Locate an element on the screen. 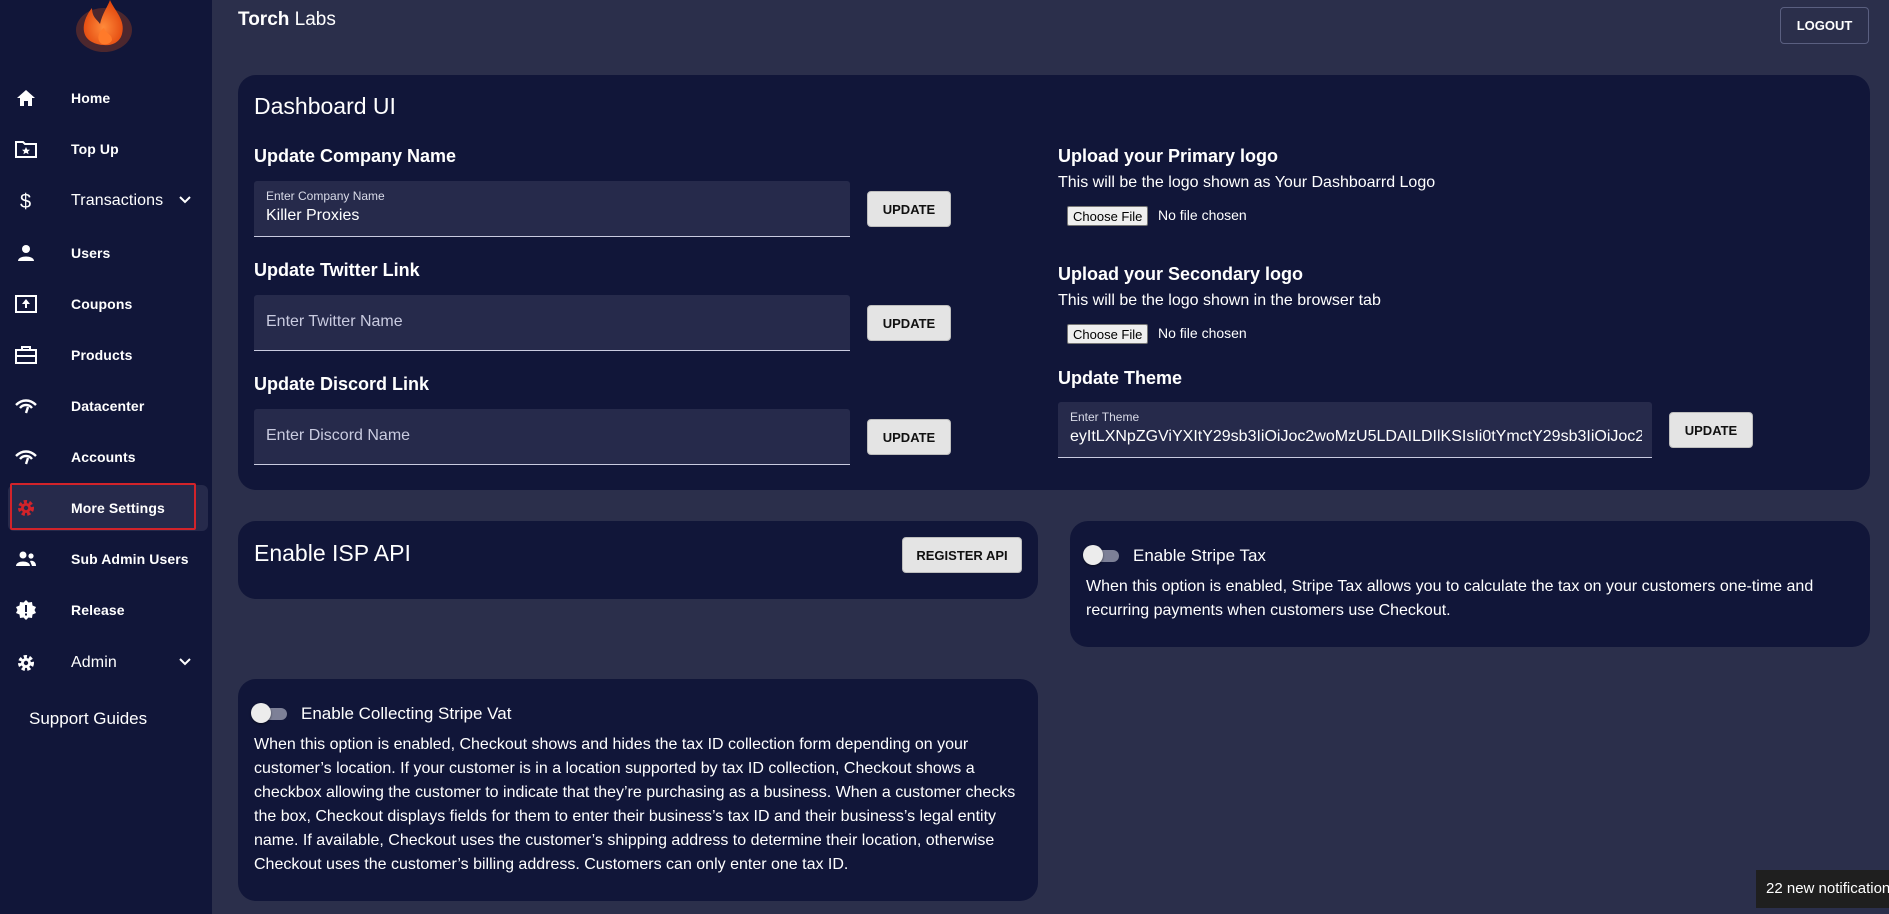 Image resolution: width=1889 pixels, height=914 pixels. briefcase-icon is located at coordinates (26, 355).